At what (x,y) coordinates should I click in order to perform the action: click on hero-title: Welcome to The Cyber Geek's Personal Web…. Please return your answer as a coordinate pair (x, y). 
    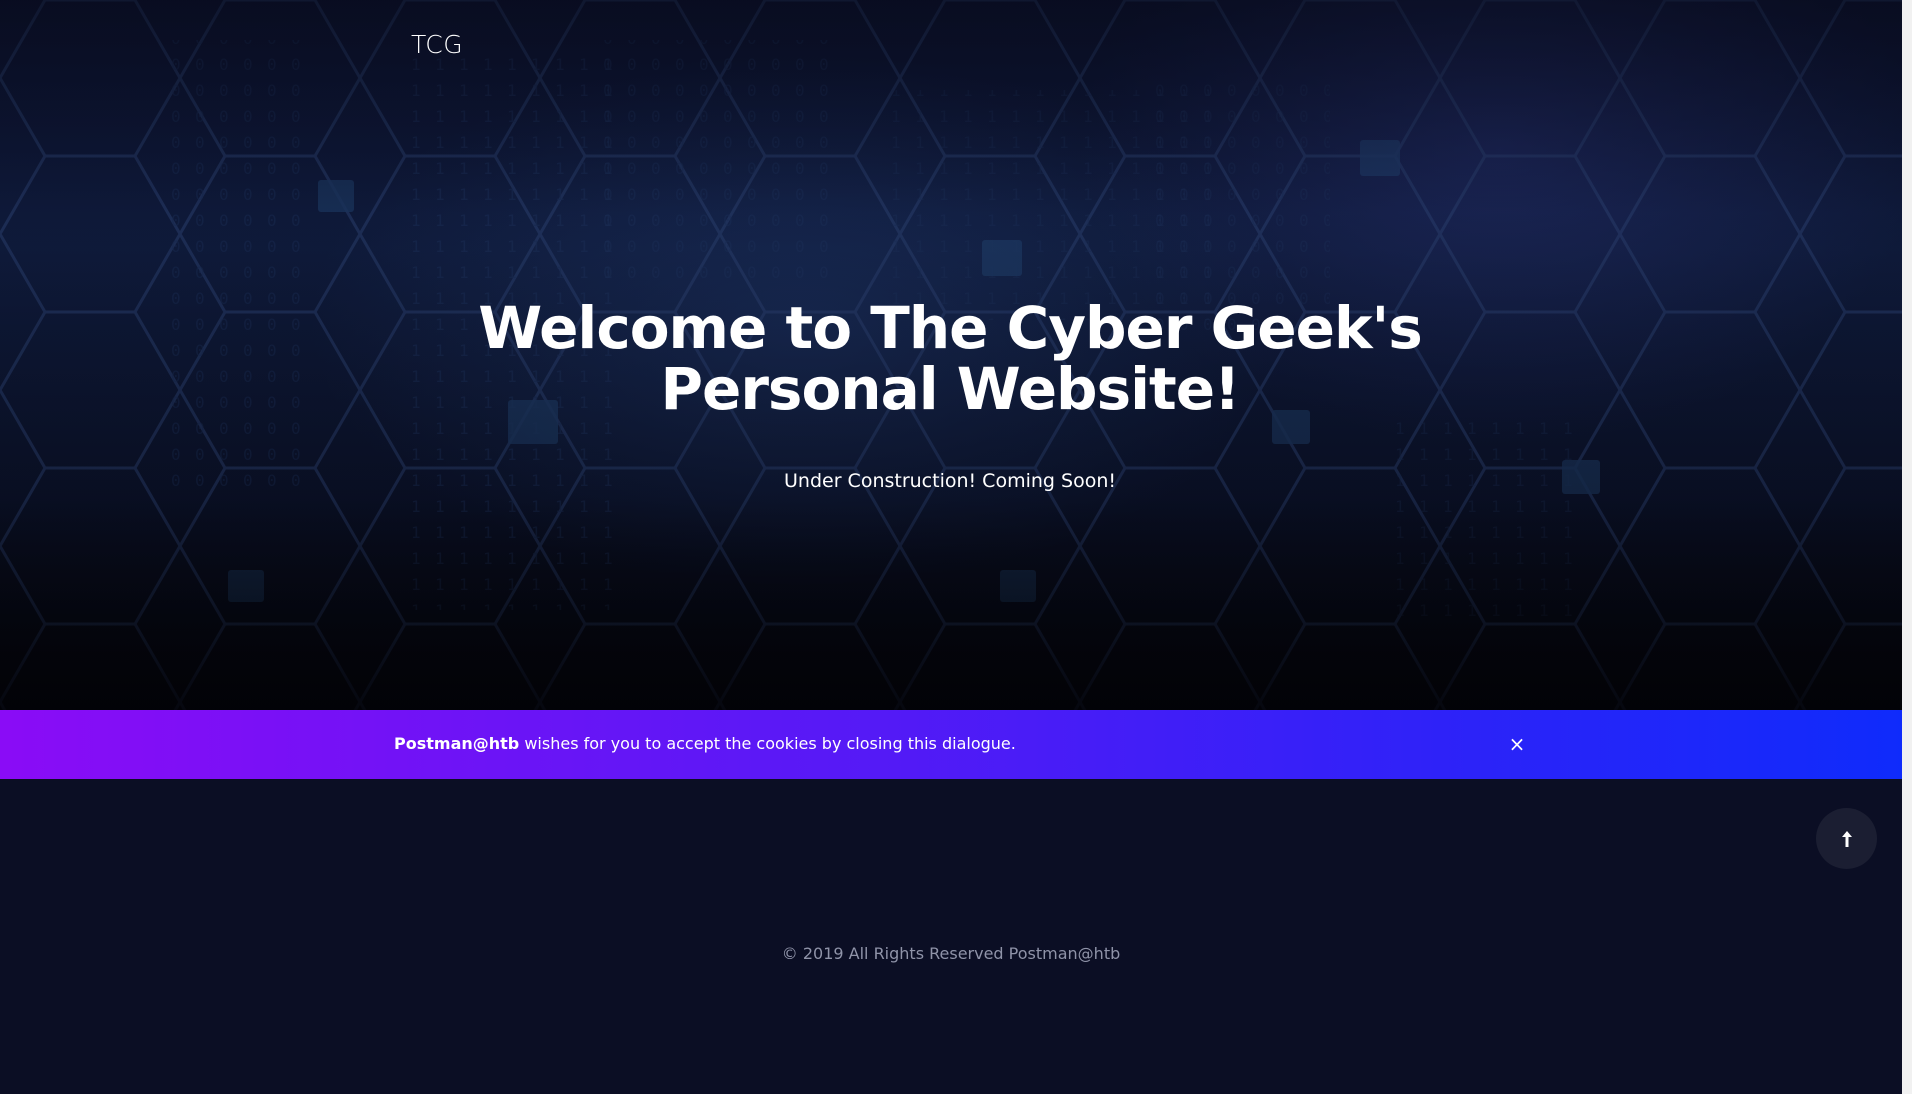
    Looking at the image, I should click on (950, 359).